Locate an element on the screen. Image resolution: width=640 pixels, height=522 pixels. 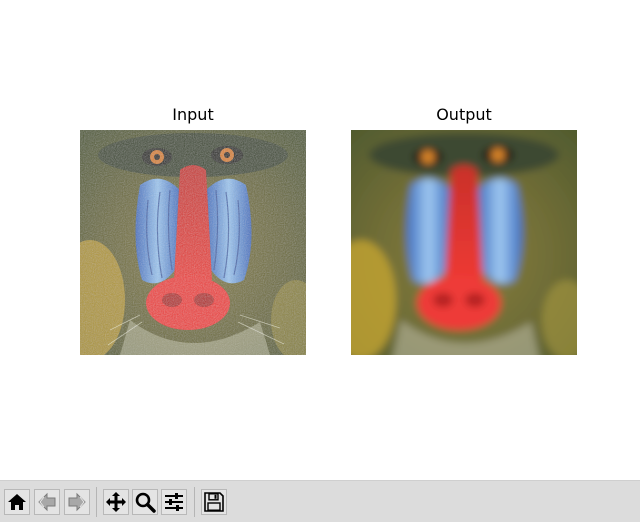
back-arrow-icon is located at coordinates (47, 502).